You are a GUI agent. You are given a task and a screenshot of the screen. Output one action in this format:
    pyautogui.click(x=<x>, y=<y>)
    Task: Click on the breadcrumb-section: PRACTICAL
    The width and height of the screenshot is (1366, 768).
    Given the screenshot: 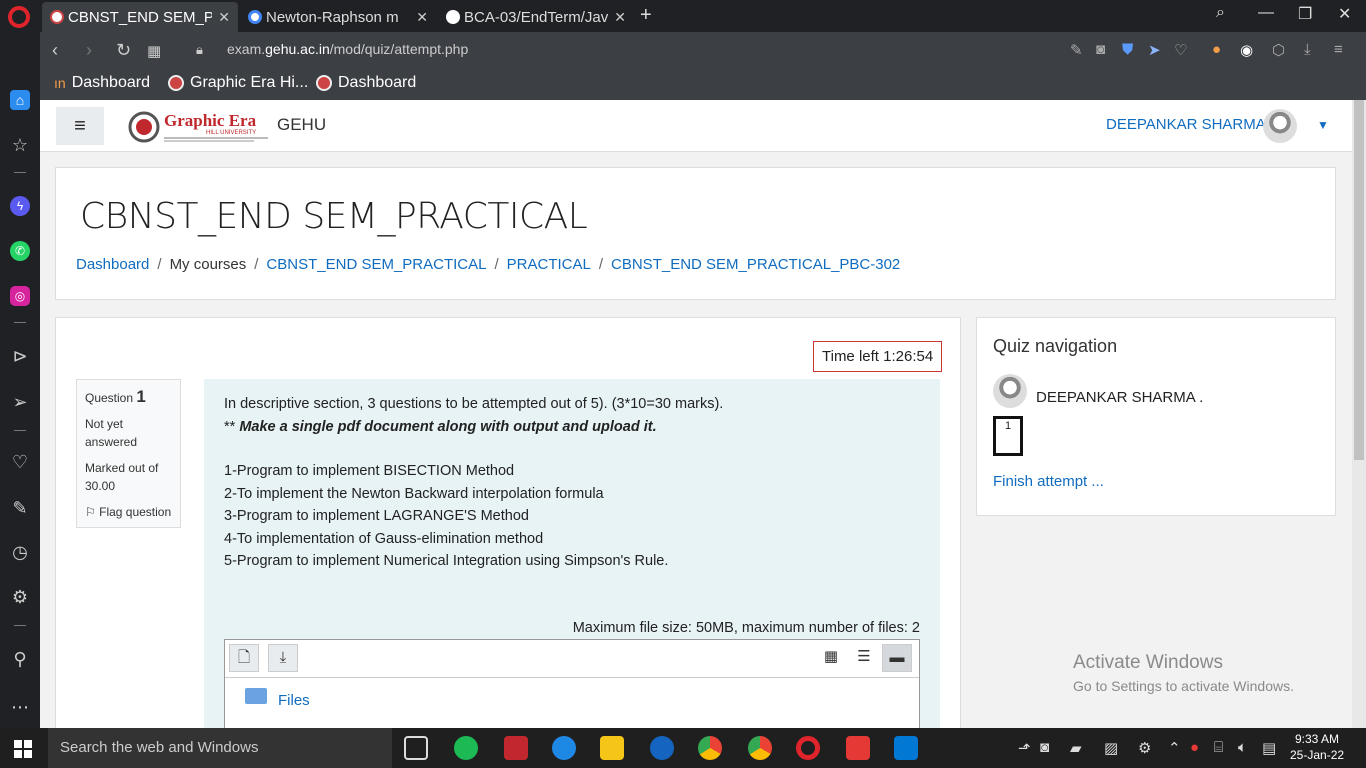 What is the action you would take?
    pyautogui.click(x=549, y=264)
    